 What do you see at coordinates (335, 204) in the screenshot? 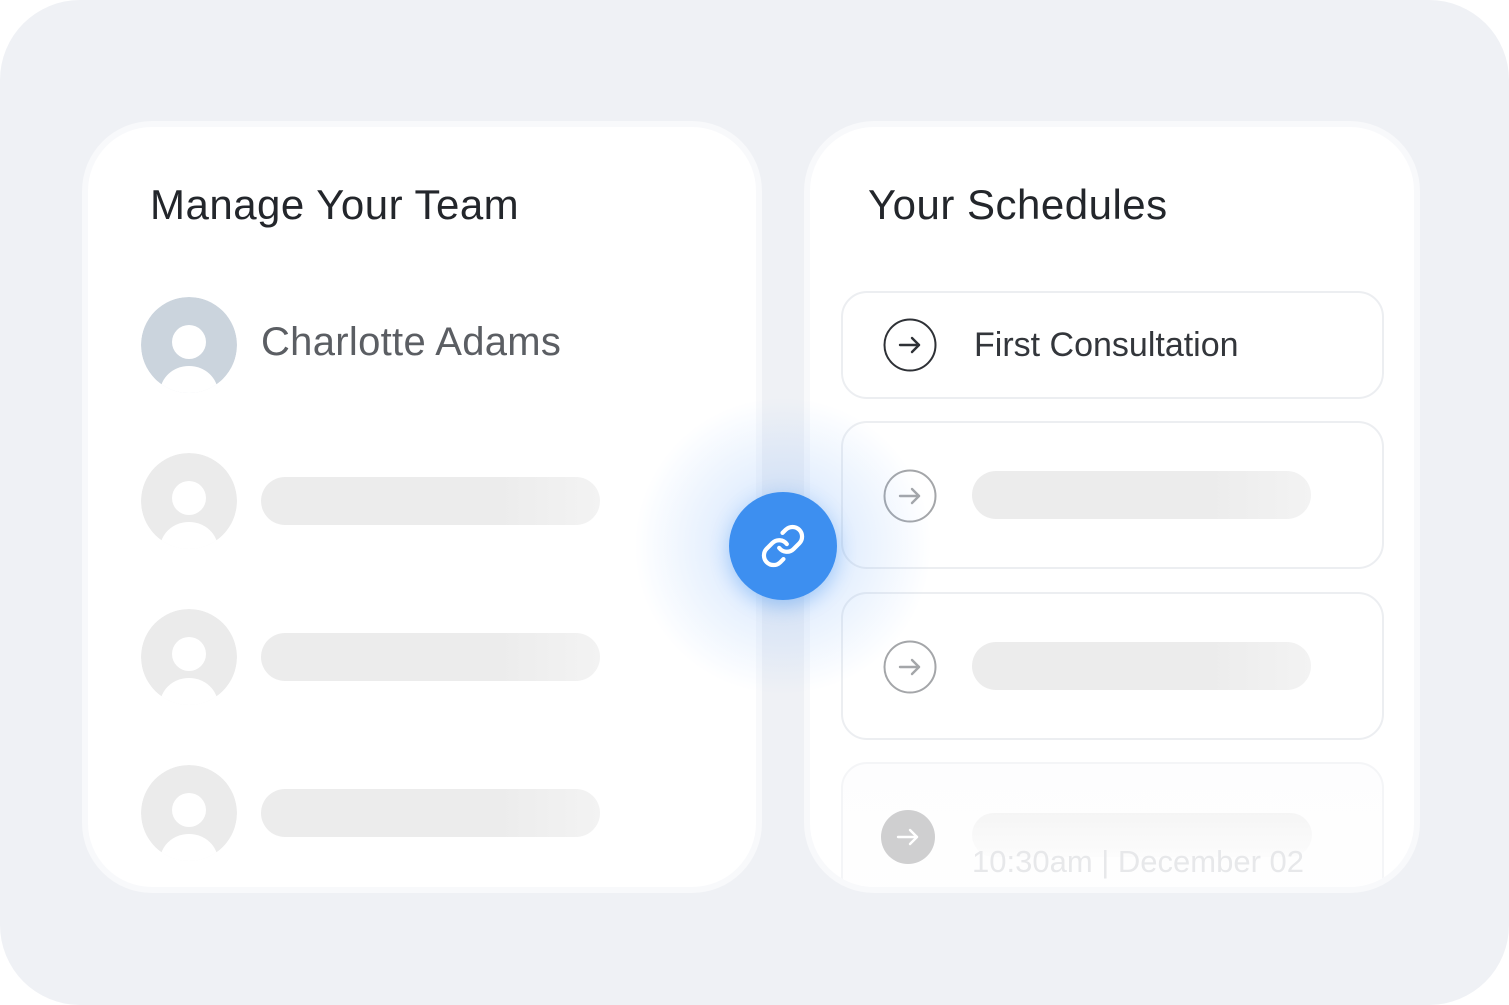
I see `team-card-title: Manage Your Team` at bounding box center [335, 204].